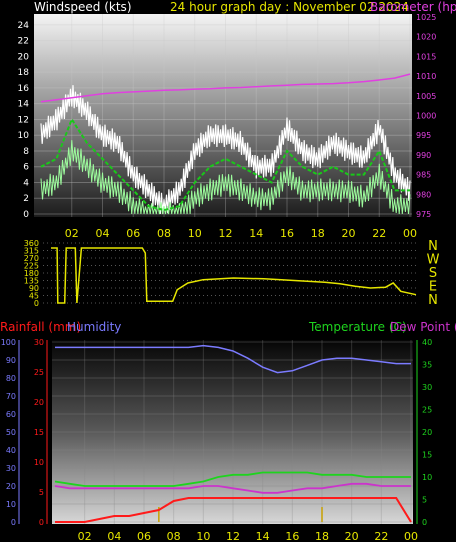  Describe the element at coordinates (24, 105) in the screenshot. I see `windspeed-tick-label: 14` at that location.